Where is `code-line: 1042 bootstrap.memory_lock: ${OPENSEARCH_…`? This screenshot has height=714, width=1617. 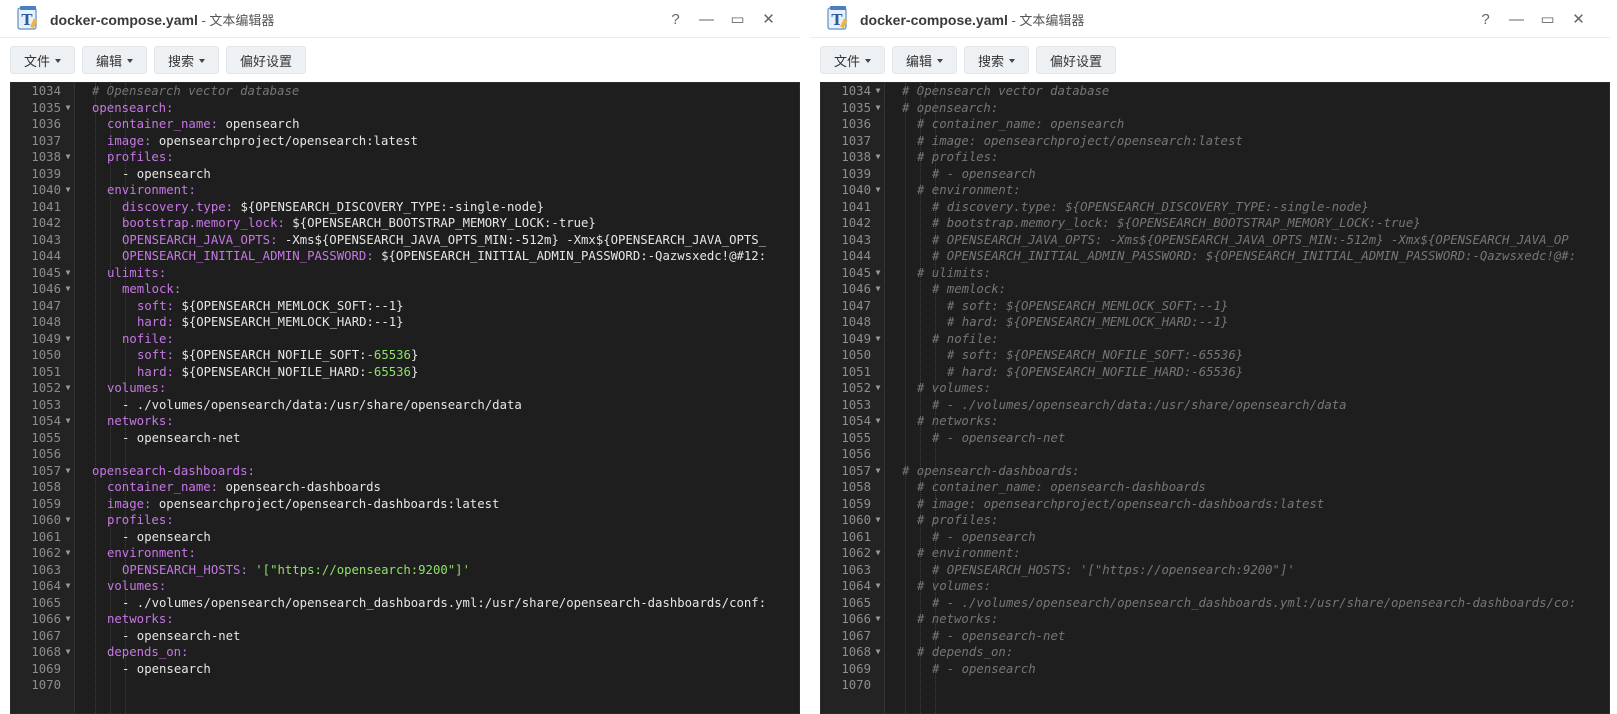 code-line: 1042 bootstrap.memory_lock: ${OPENSEARCH_… is located at coordinates (405, 223).